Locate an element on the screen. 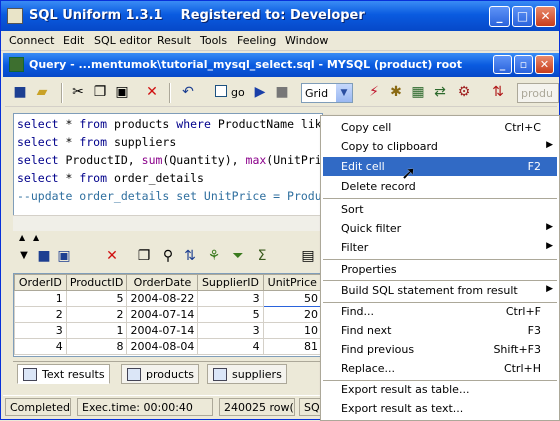 The image size is (560, 421). table-row: 3 1 2004-07-14 3 10 is located at coordinates (168, 330).